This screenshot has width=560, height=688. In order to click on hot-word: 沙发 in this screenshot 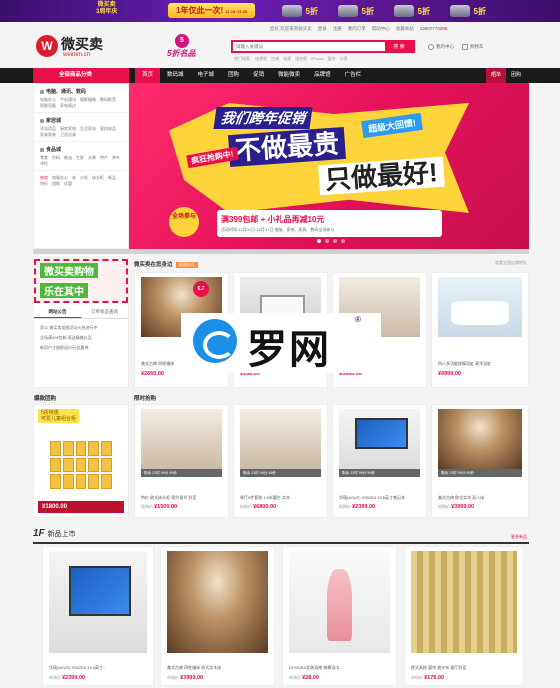, I will do `click(344, 59)`.